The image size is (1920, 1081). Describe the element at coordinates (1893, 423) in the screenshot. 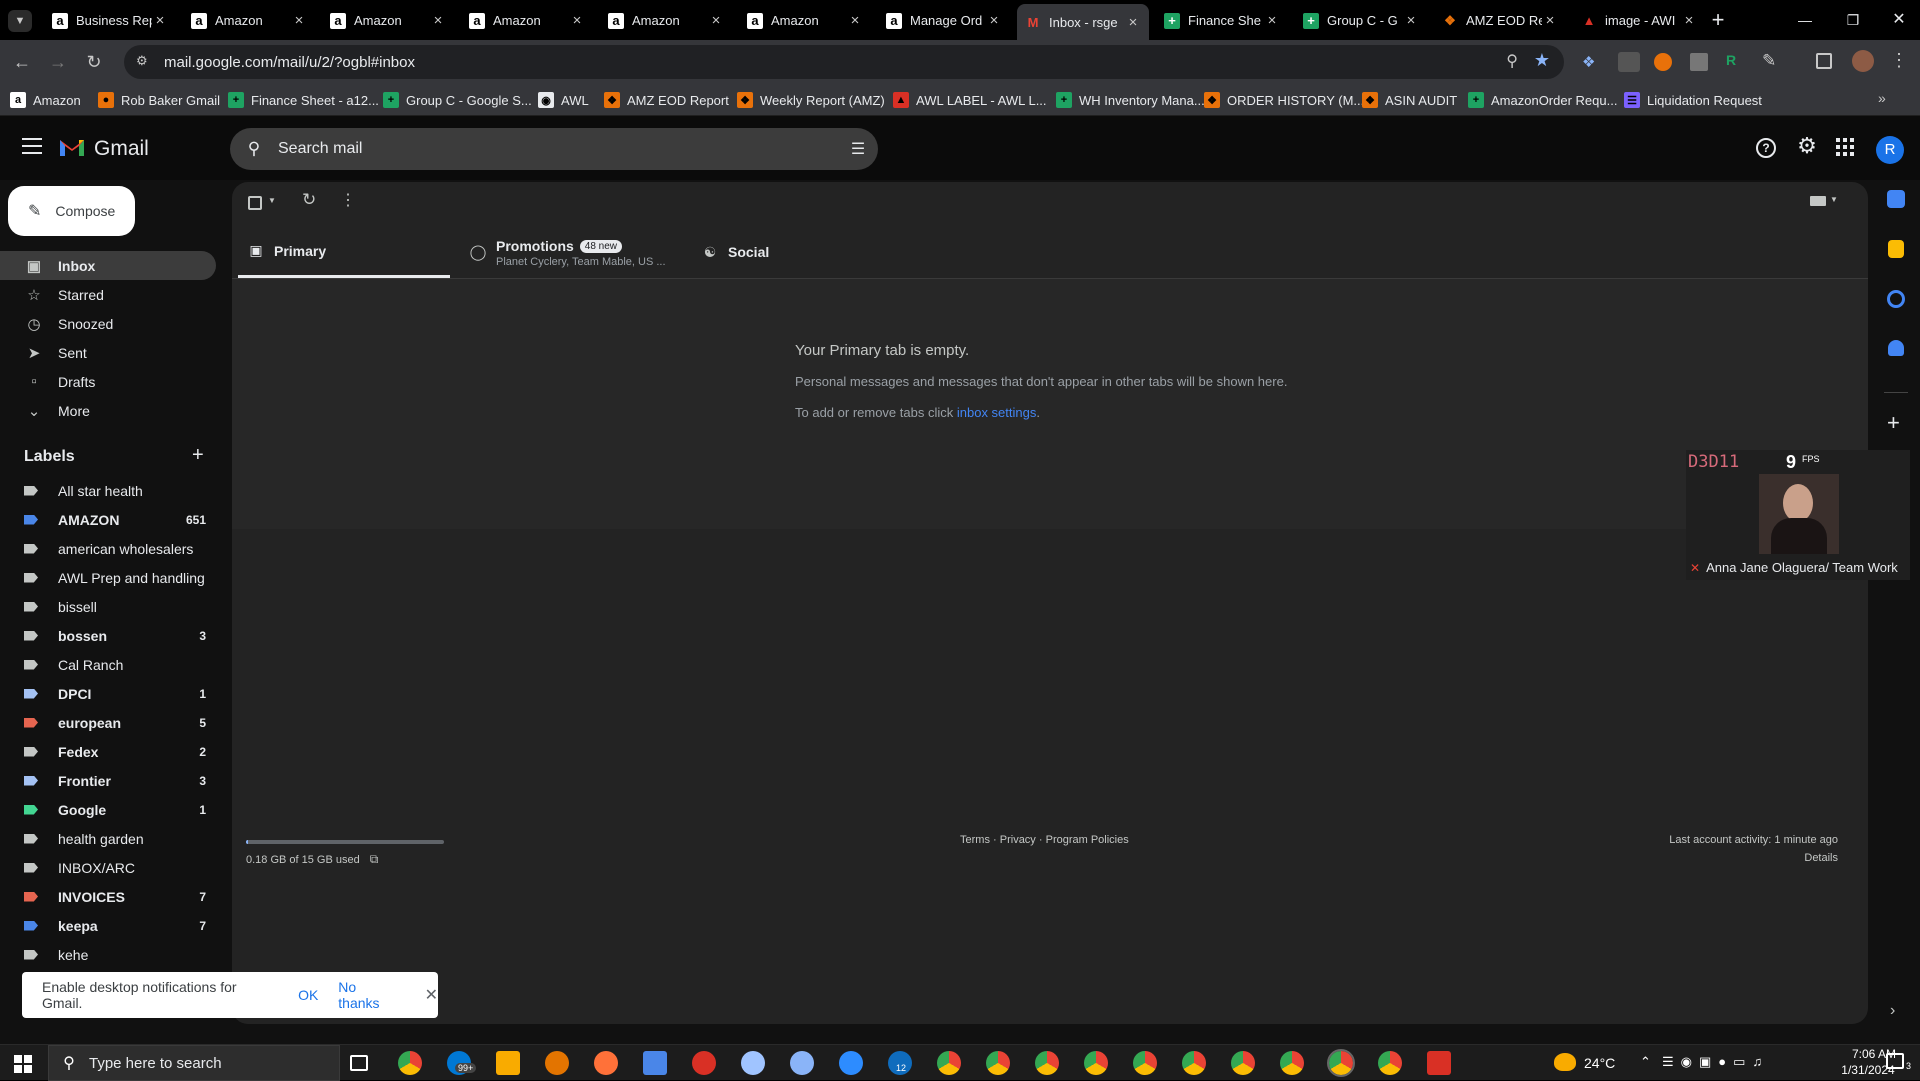

I see `get-addons-icon: +` at that location.